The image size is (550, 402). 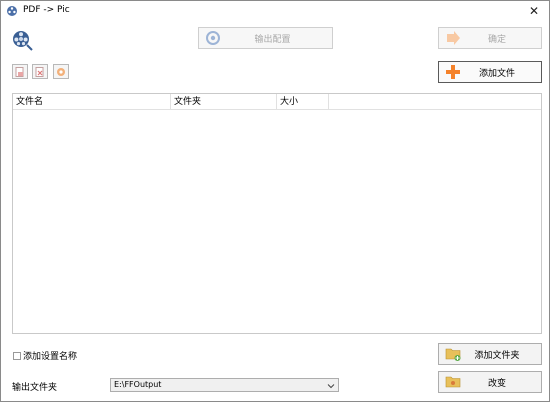 I want to click on remove-item-tool-button, so click(x=40, y=71).